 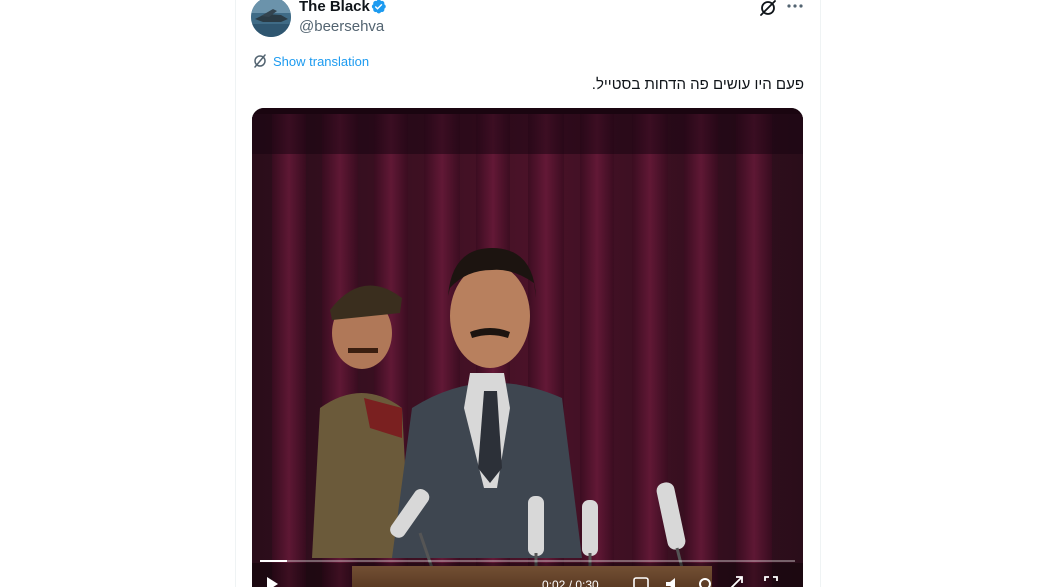 I want to click on fullscreen-icon, so click(x=771, y=580).